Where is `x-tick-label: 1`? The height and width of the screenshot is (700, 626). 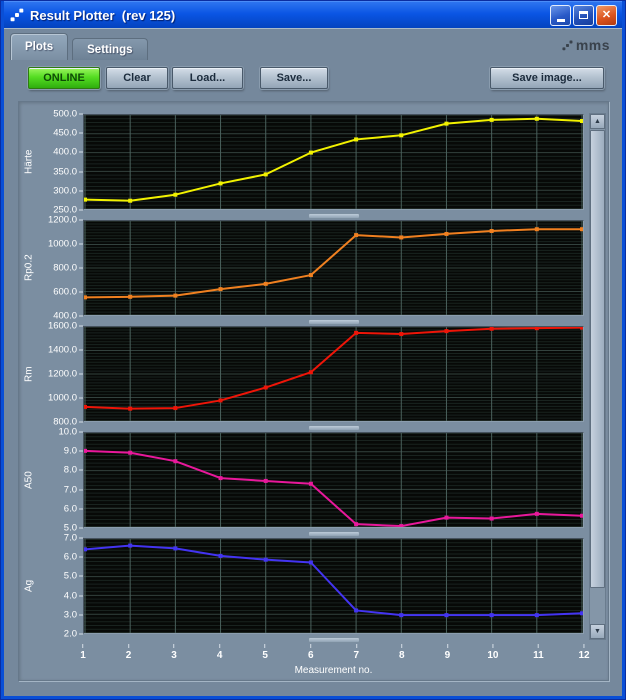 x-tick-label: 1 is located at coordinates (83, 652).